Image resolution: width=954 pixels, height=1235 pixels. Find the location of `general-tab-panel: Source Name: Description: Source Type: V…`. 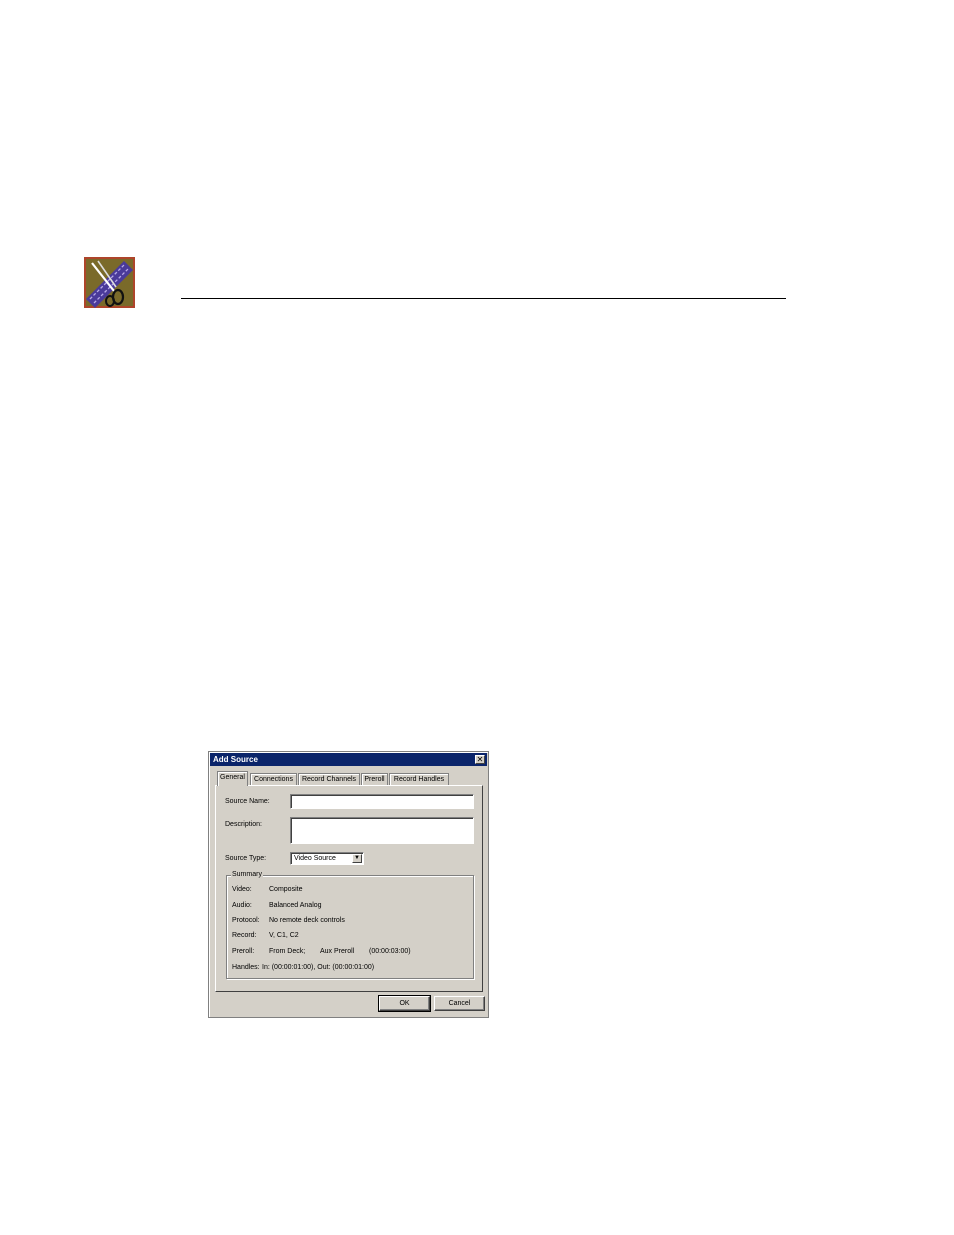

general-tab-panel: Source Name: Description: Source Type: V… is located at coordinates (349, 888).